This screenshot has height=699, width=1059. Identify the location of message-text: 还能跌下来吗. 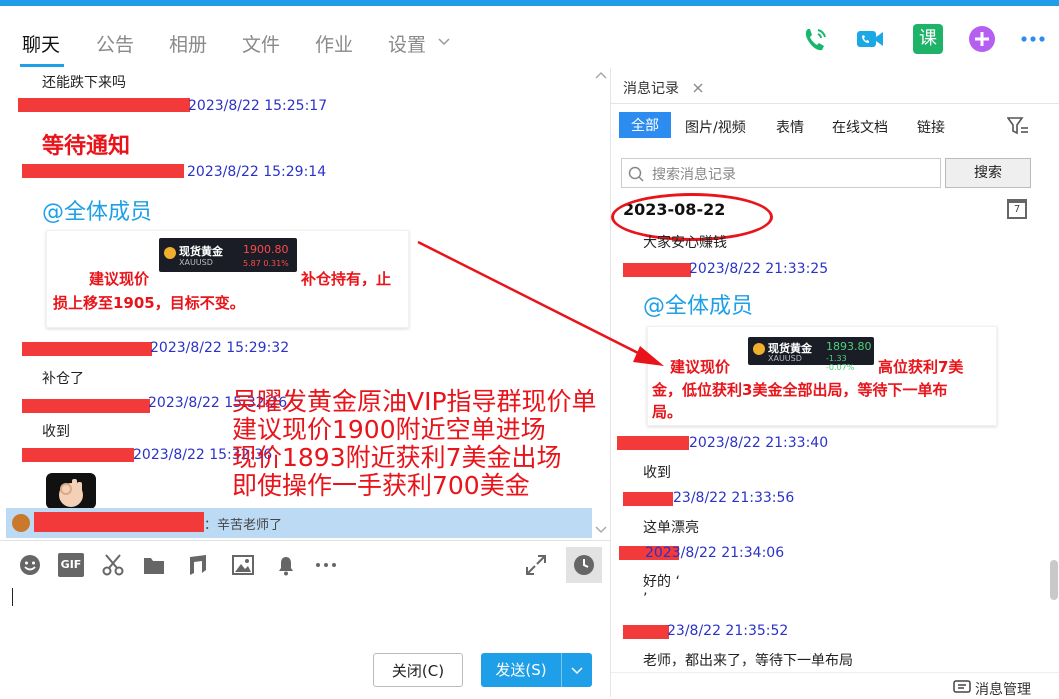
(84, 83).